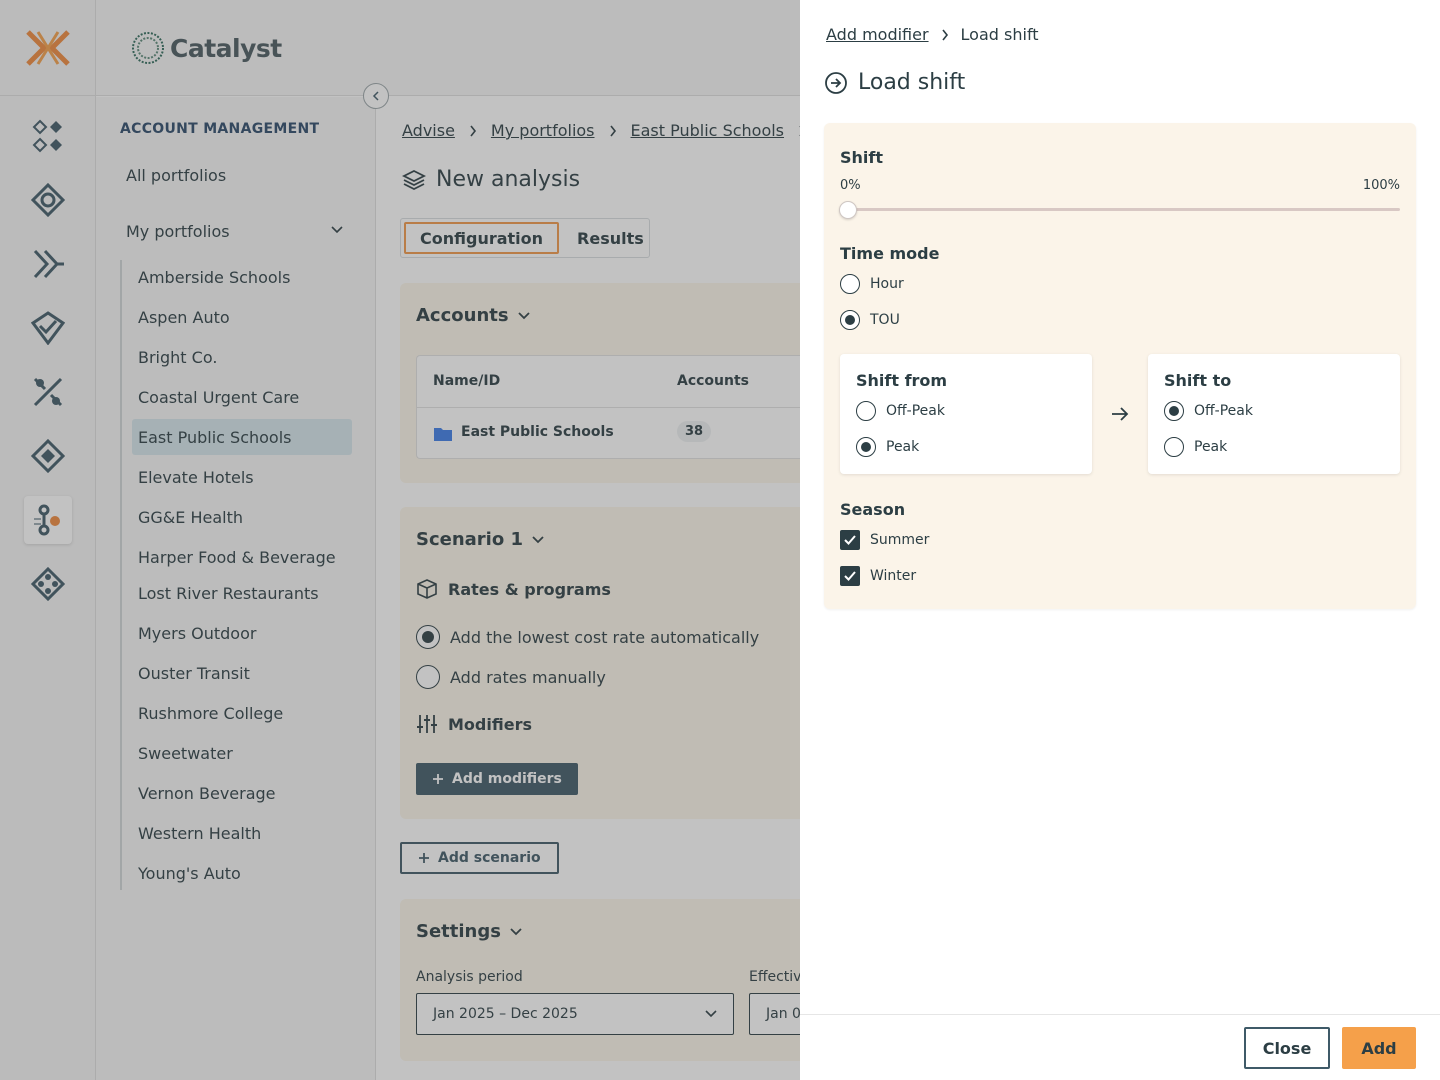 The width and height of the screenshot is (1440, 1080). Describe the element at coordinates (848, 210) in the screenshot. I see `shift-slider-thumb` at that location.